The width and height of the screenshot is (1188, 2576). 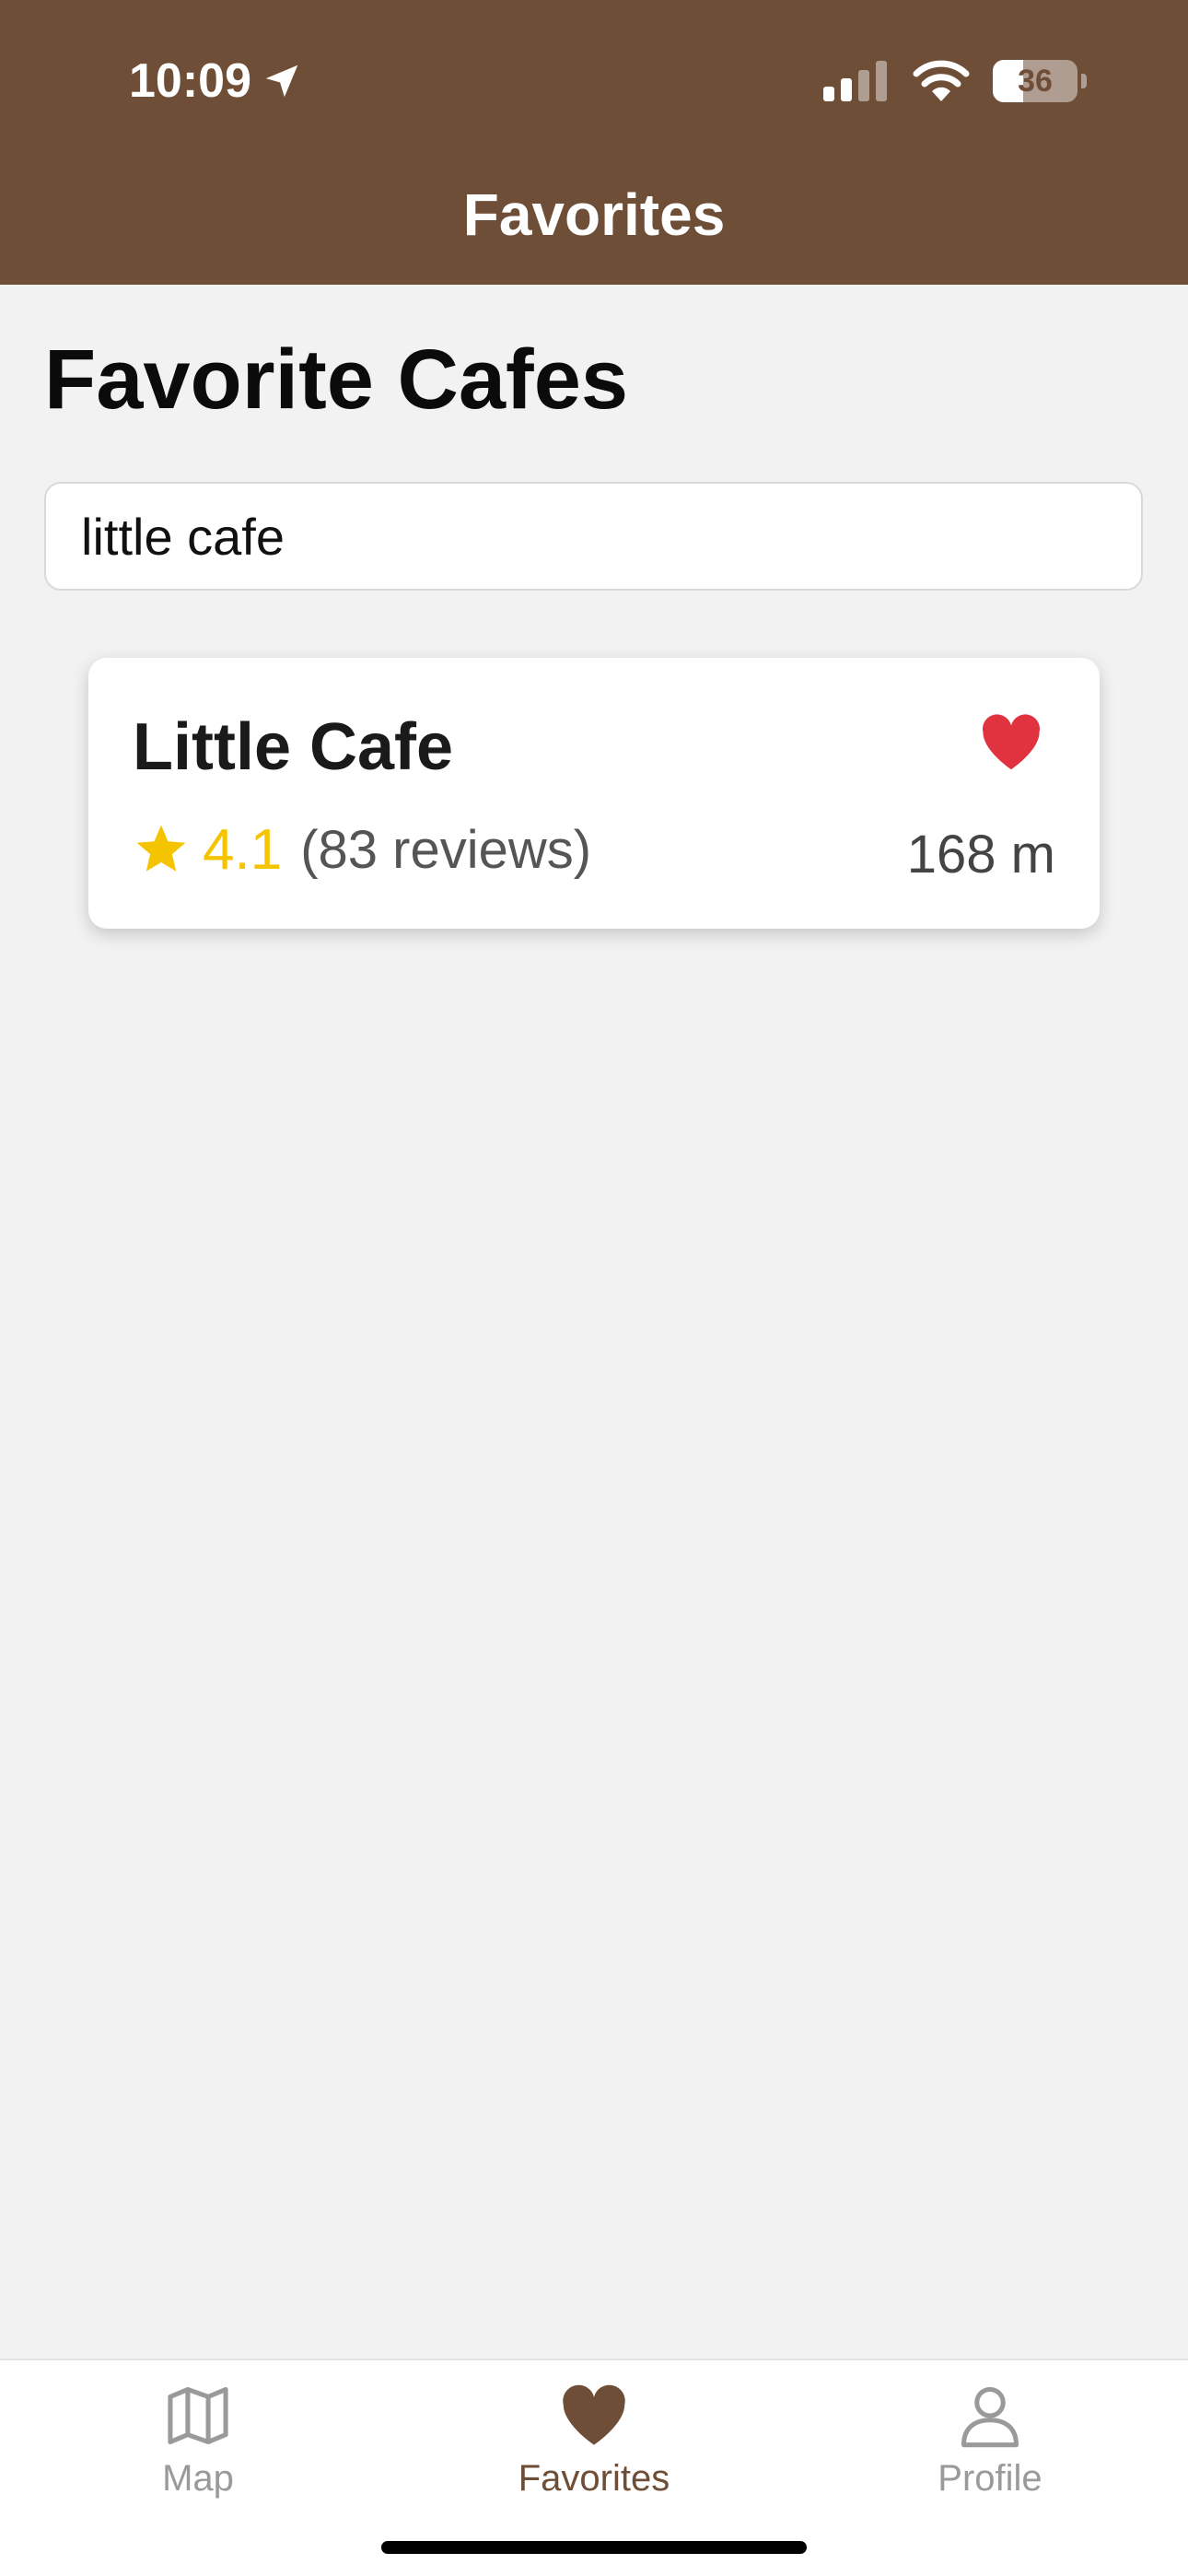 What do you see at coordinates (941, 80) in the screenshot?
I see `wifi-icon` at bounding box center [941, 80].